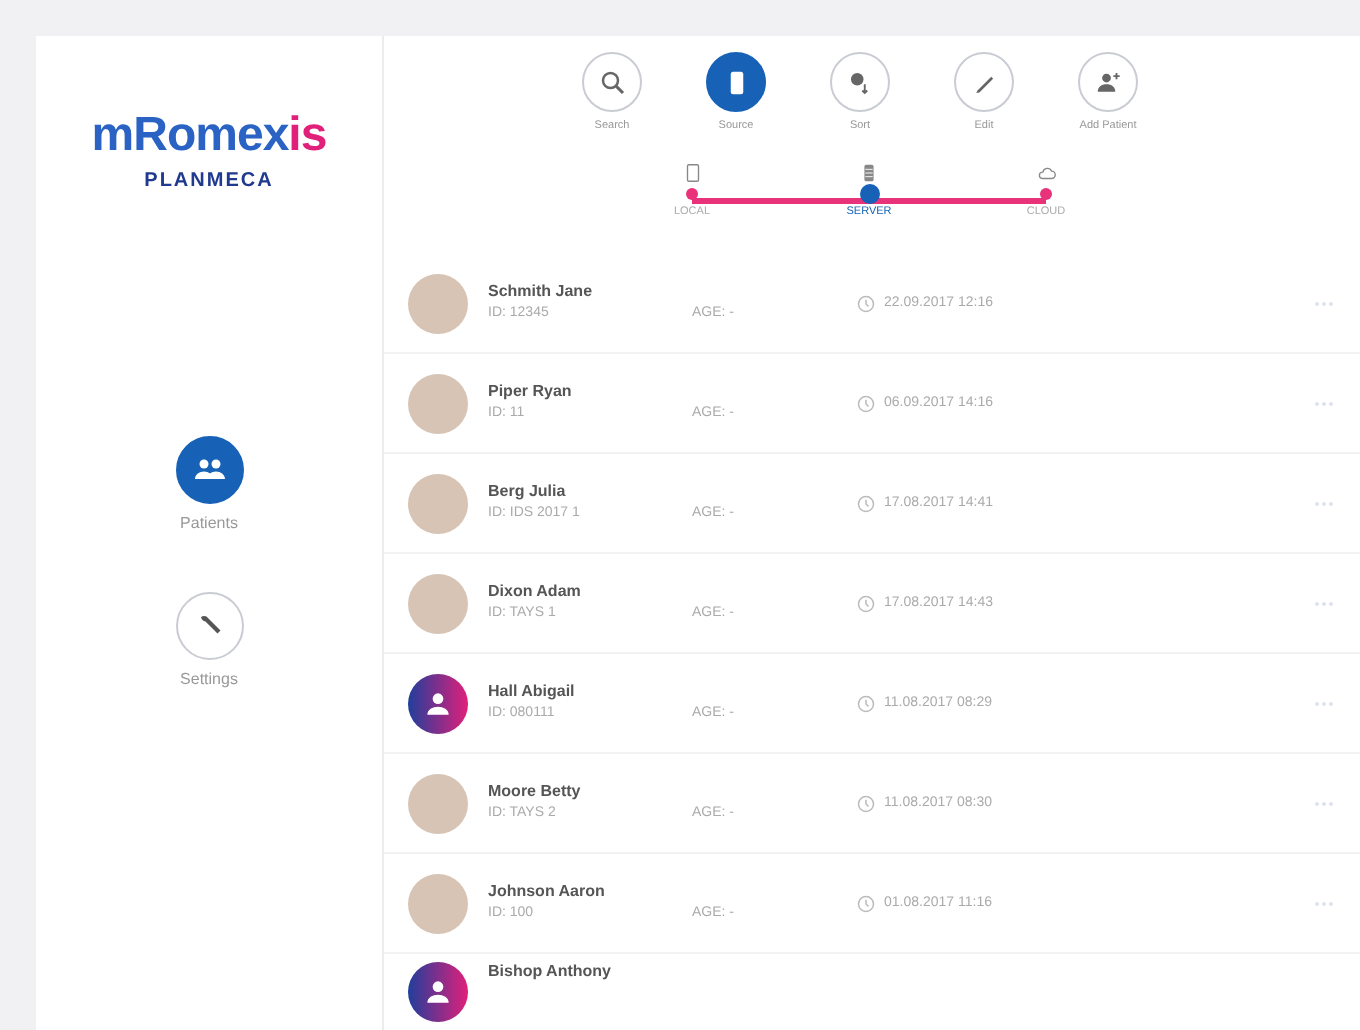  I want to click on patient-name: Hall Abigail, so click(532, 693).